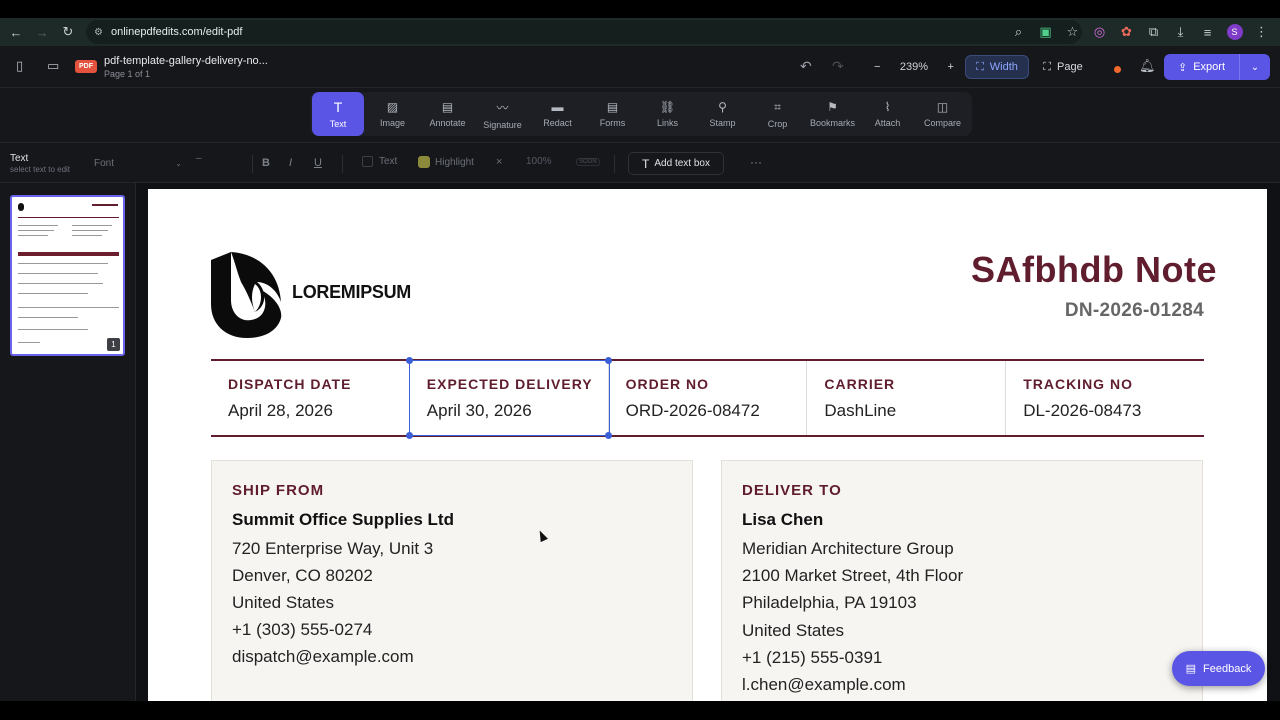 This screenshot has height=720, width=1280. I want to click on tool-image: ▨ Image, so click(392, 114).